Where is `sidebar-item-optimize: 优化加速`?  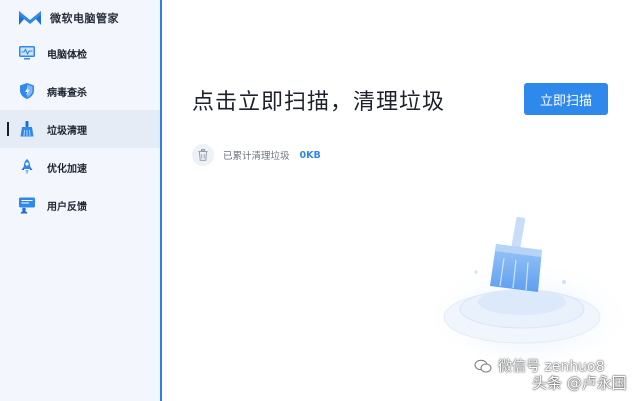 sidebar-item-optimize: 优化加速 is located at coordinates (80, 167).